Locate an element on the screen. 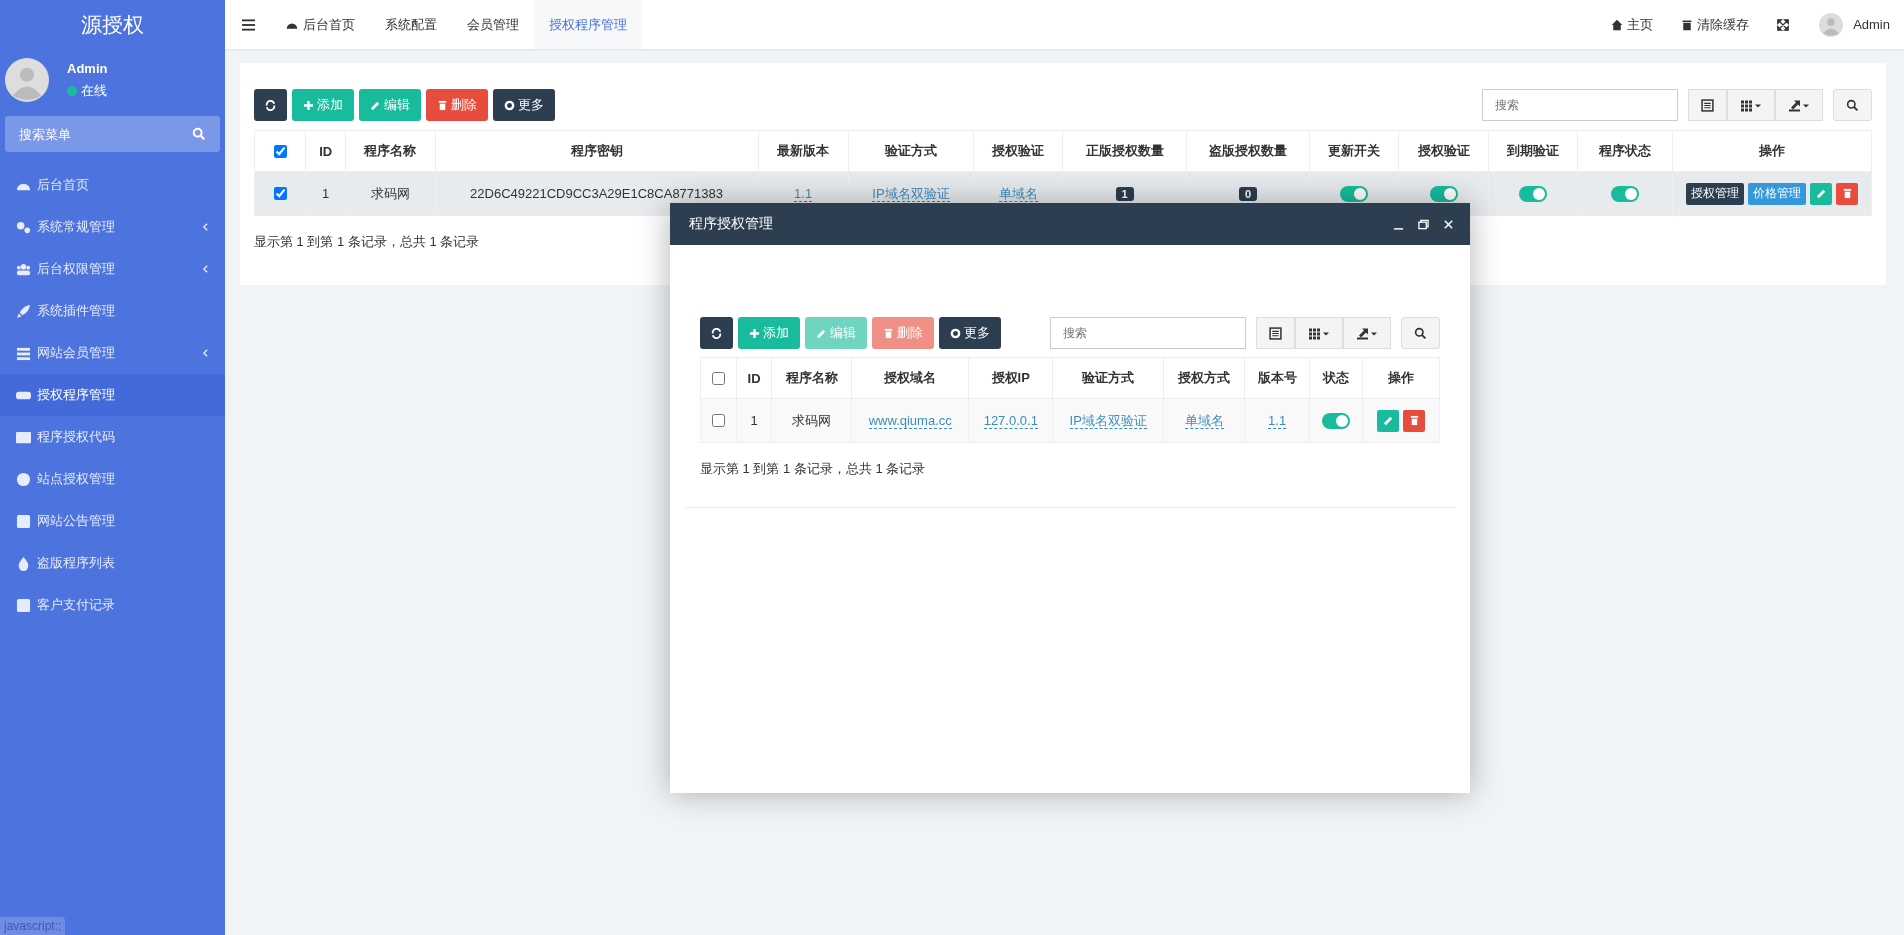  dialog-title: 程序授权管理 is located at coordinates (731, 224).